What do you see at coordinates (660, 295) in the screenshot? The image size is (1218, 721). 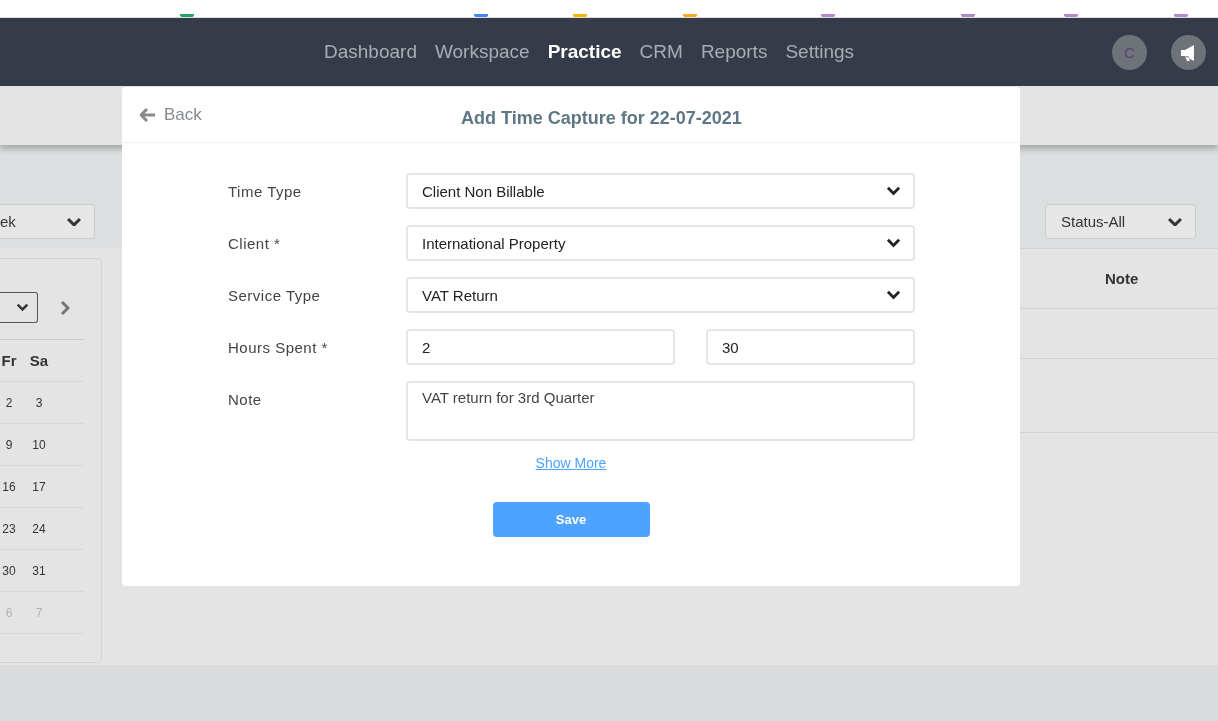 I see `select-field: VAT Return` at bounding box center [660, 295].